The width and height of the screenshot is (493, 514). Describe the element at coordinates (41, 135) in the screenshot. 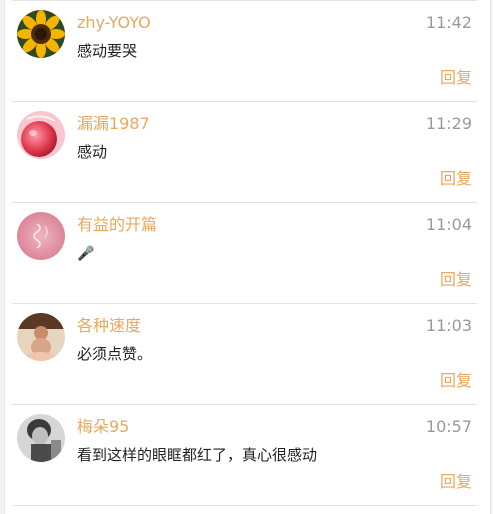

I see `red-fruit-avatar` at that location.